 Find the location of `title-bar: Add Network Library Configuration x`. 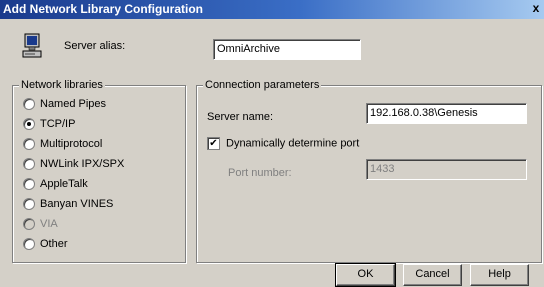

title-bar: Add Network Library Configuration x is located at coordinates (272, 9).